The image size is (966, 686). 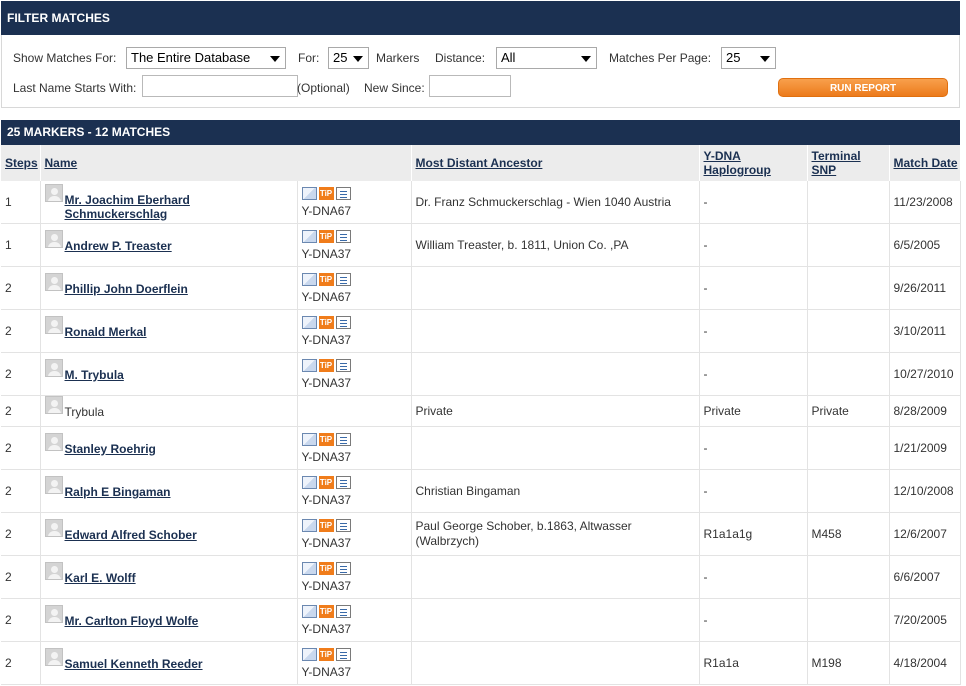 I want to click on match-name-link: Mr. Joachim Eberhard Schmuckerschlag, so click(x=179, y=202).